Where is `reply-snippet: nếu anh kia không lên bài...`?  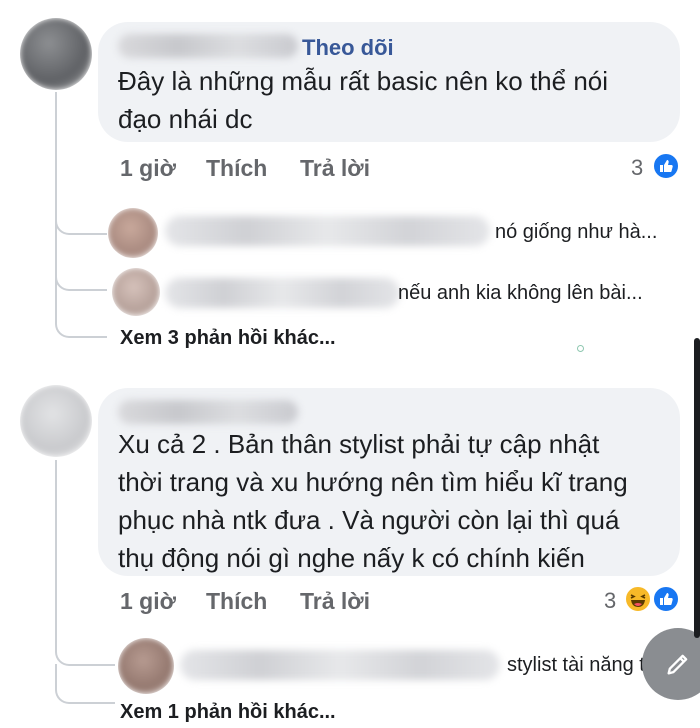
reply-snippet: nếu anh kia không lên bài... is located at coordinates (520, 293).